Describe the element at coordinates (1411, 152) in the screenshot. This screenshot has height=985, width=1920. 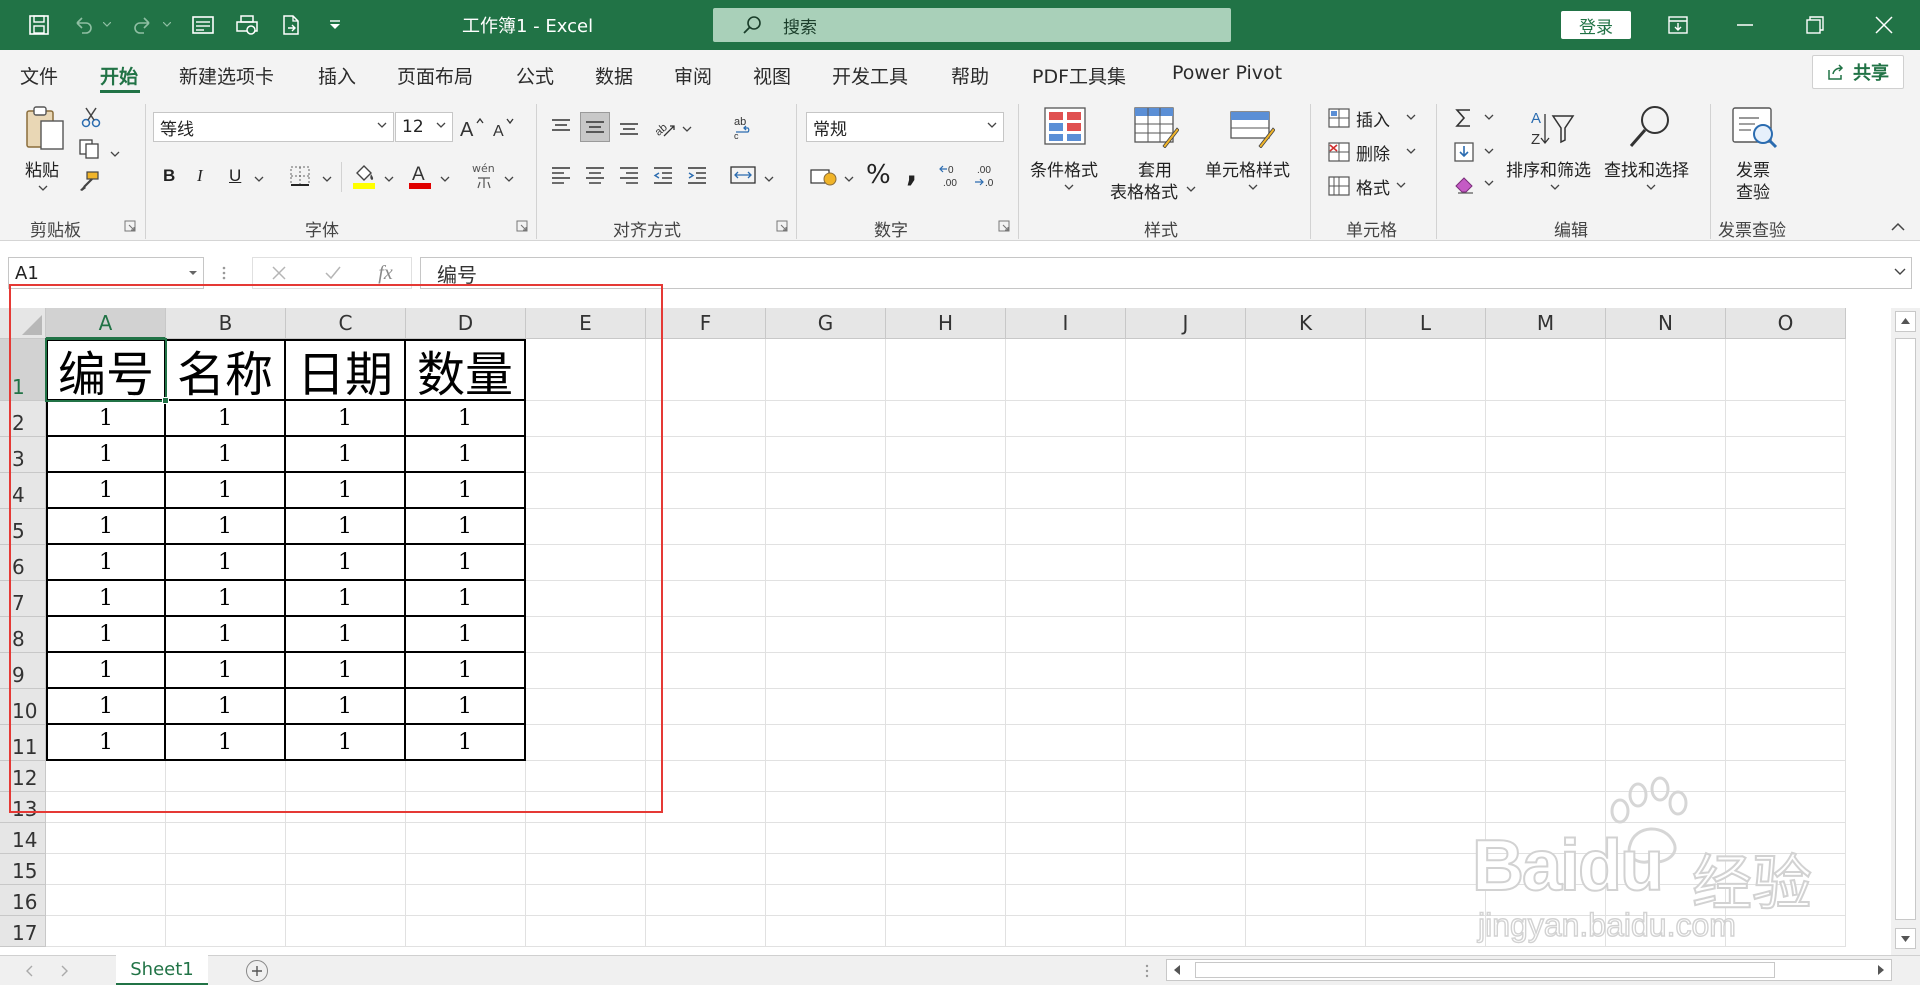
I see `delete-cells-dropdown-icon` at that location.